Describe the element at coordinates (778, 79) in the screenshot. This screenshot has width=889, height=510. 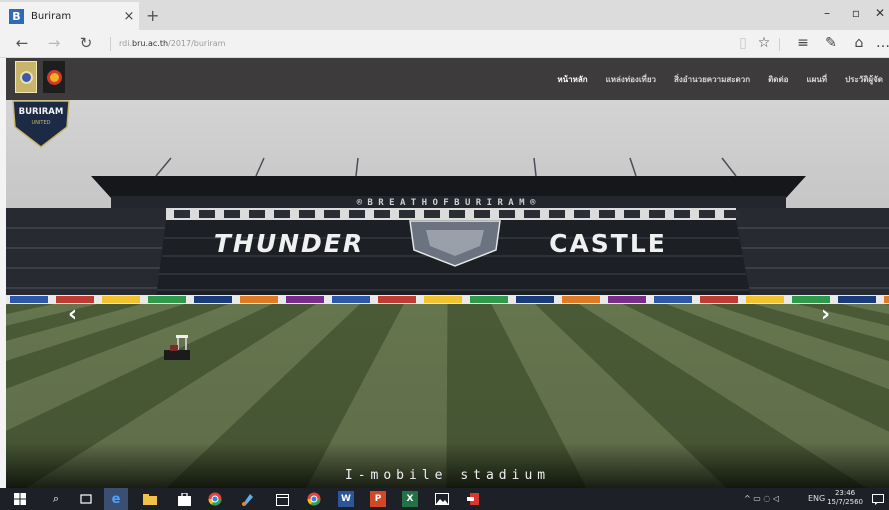
I see `nav-contact: ติดต่อ` at that location.